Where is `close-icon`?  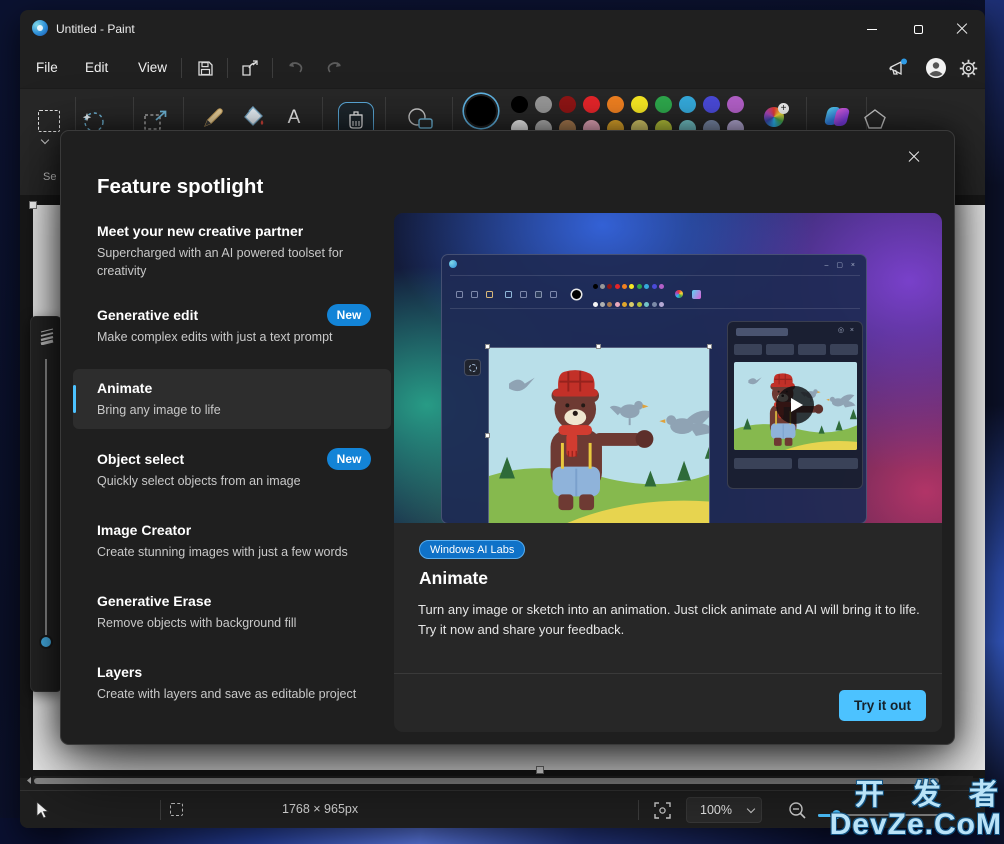 close-icon is located at coordinates (914, 157).